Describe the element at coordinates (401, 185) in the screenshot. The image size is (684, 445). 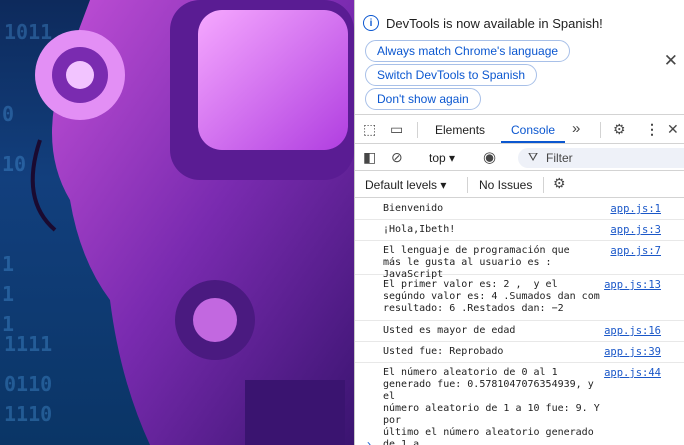
I see `log-levels-label: Default levels` at that location.